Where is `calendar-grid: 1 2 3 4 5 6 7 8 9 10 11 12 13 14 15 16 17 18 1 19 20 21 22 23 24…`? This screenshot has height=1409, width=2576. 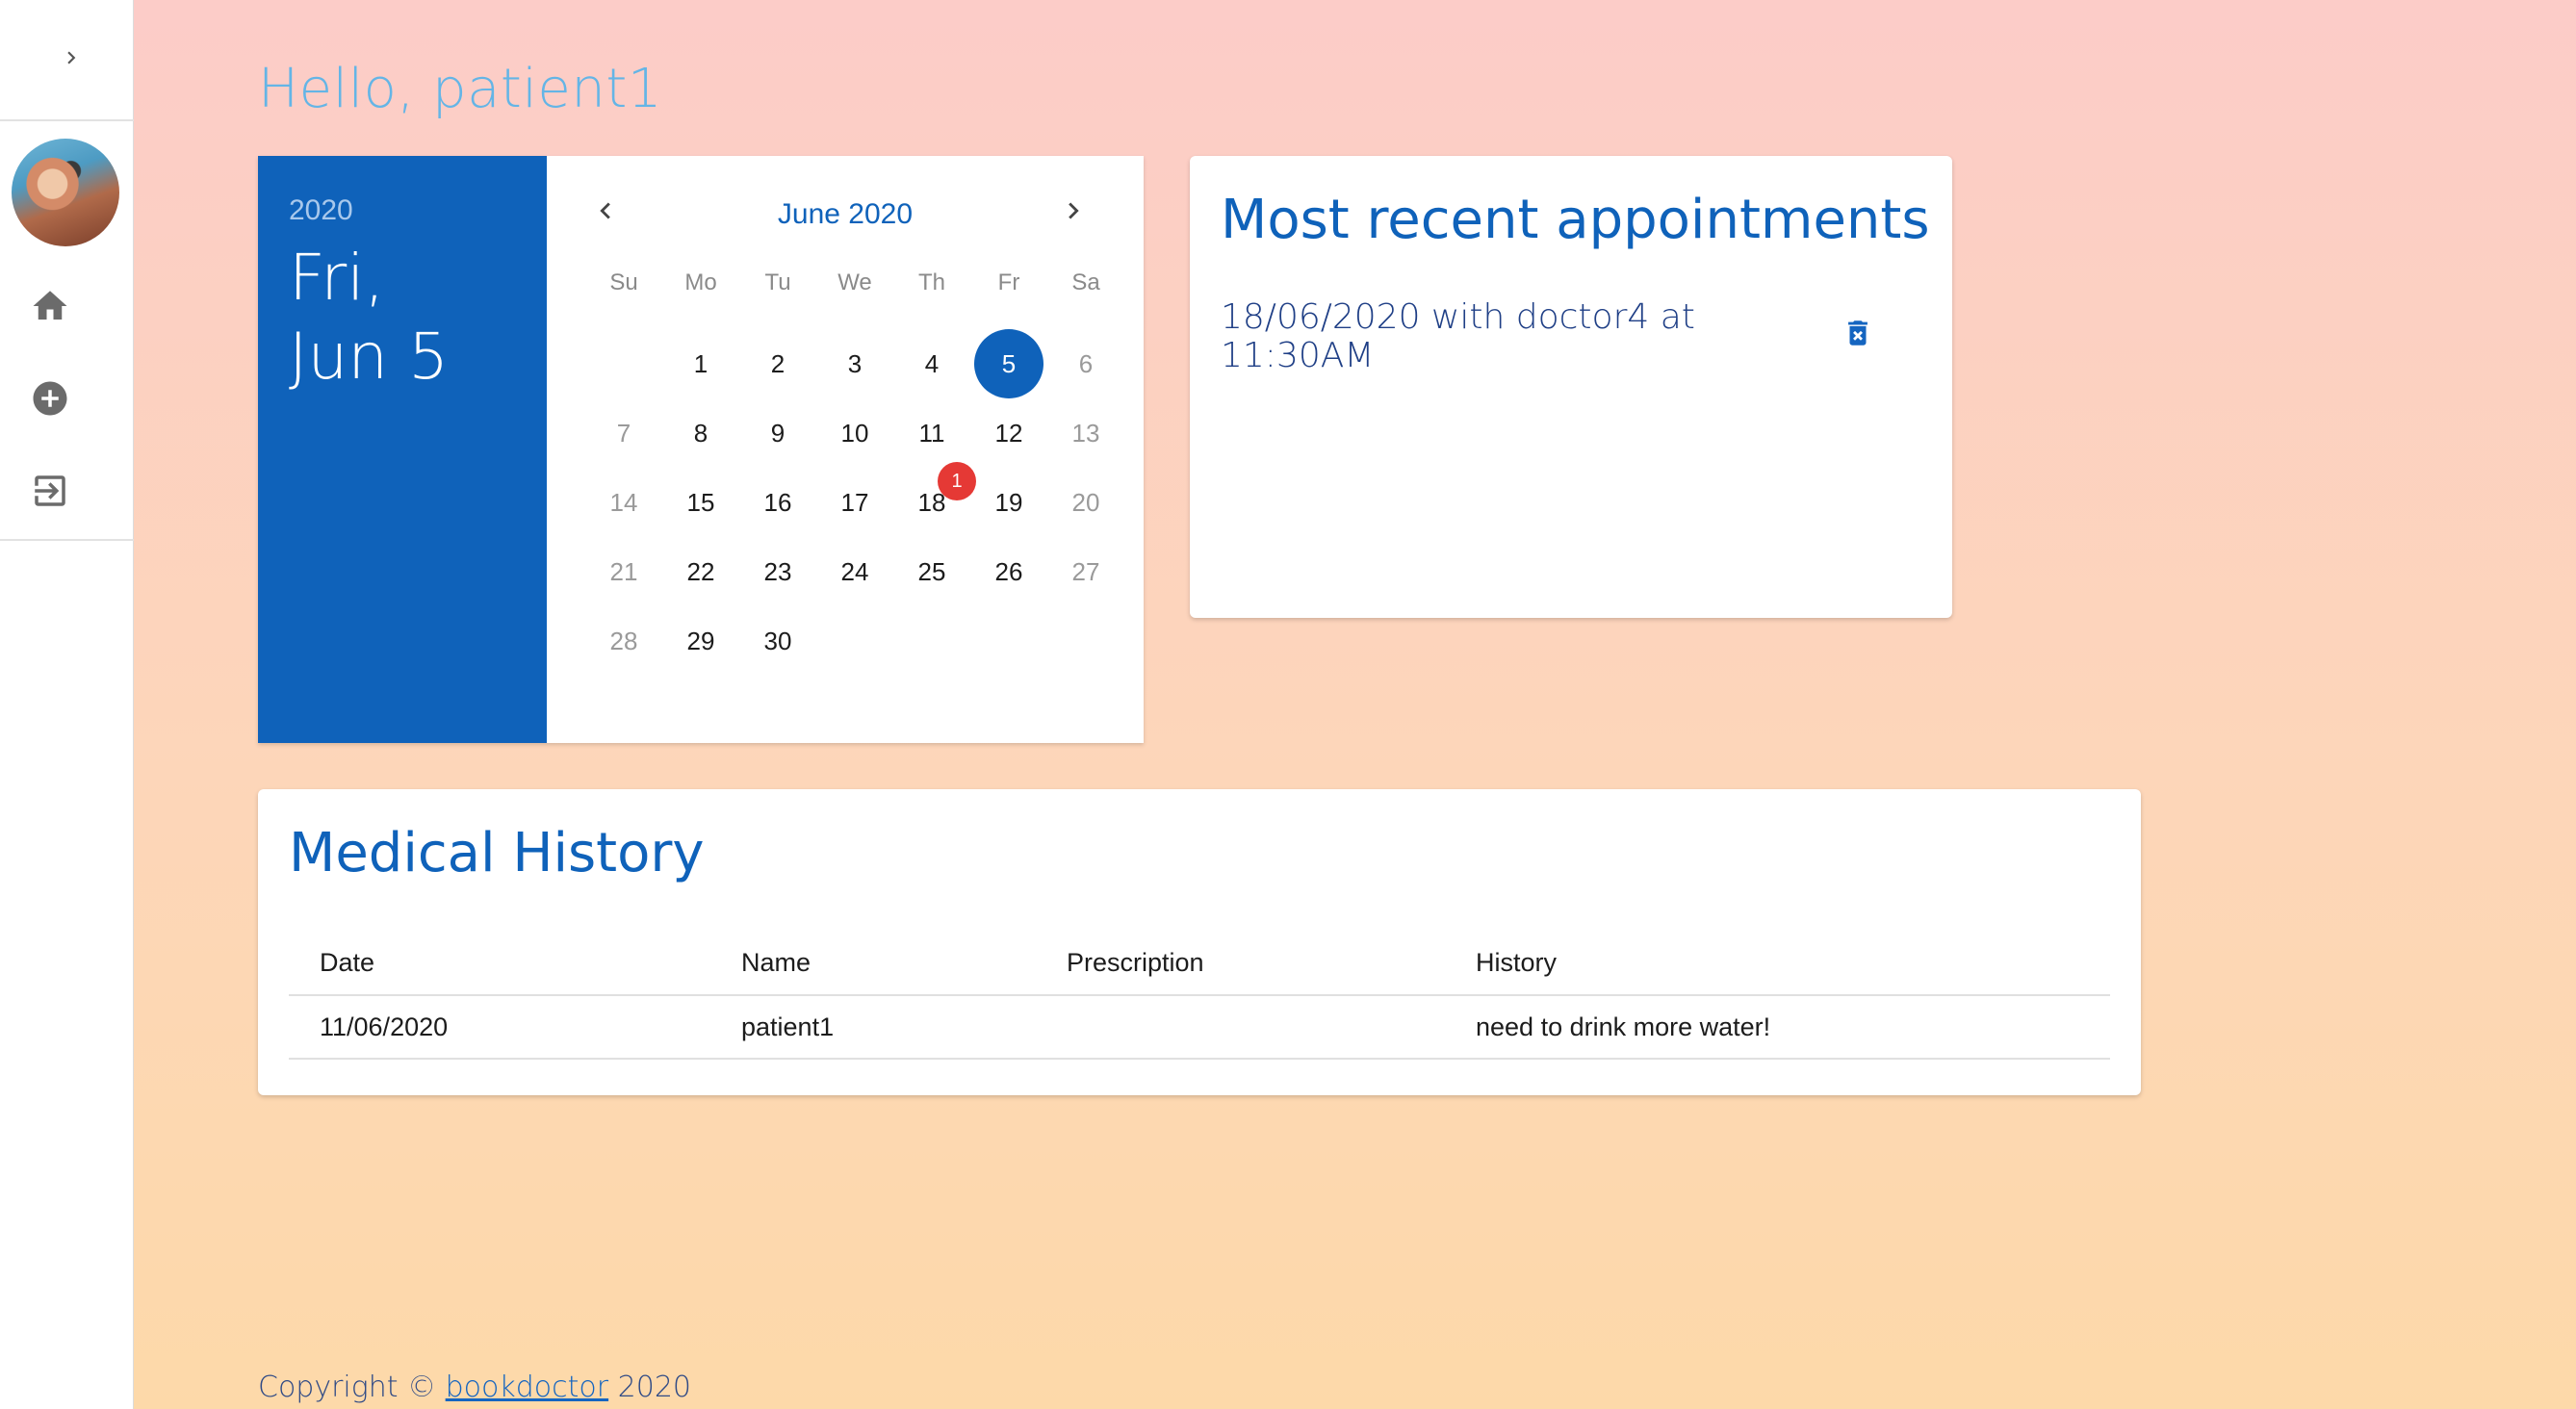 calendar-grid: 1 2 3 4 5 6 7 8 9 10 11 12 13 14 15 16 17 18 1 19 20 21 22 23 24… is located at coordinates (855, 502).